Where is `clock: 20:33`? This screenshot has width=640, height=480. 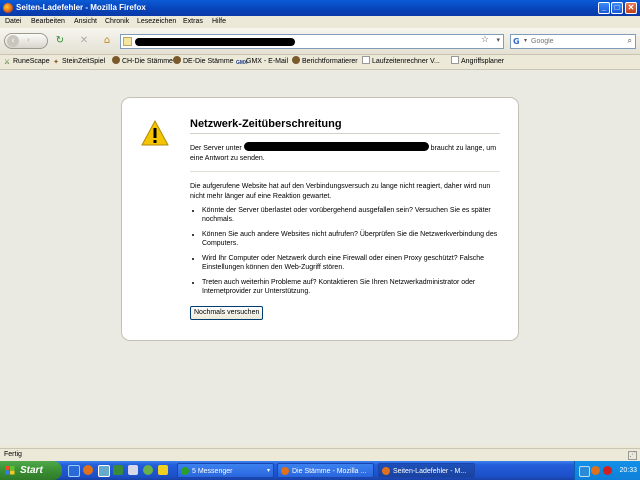
clock: 20:33 is located at coordinates (628, 470).